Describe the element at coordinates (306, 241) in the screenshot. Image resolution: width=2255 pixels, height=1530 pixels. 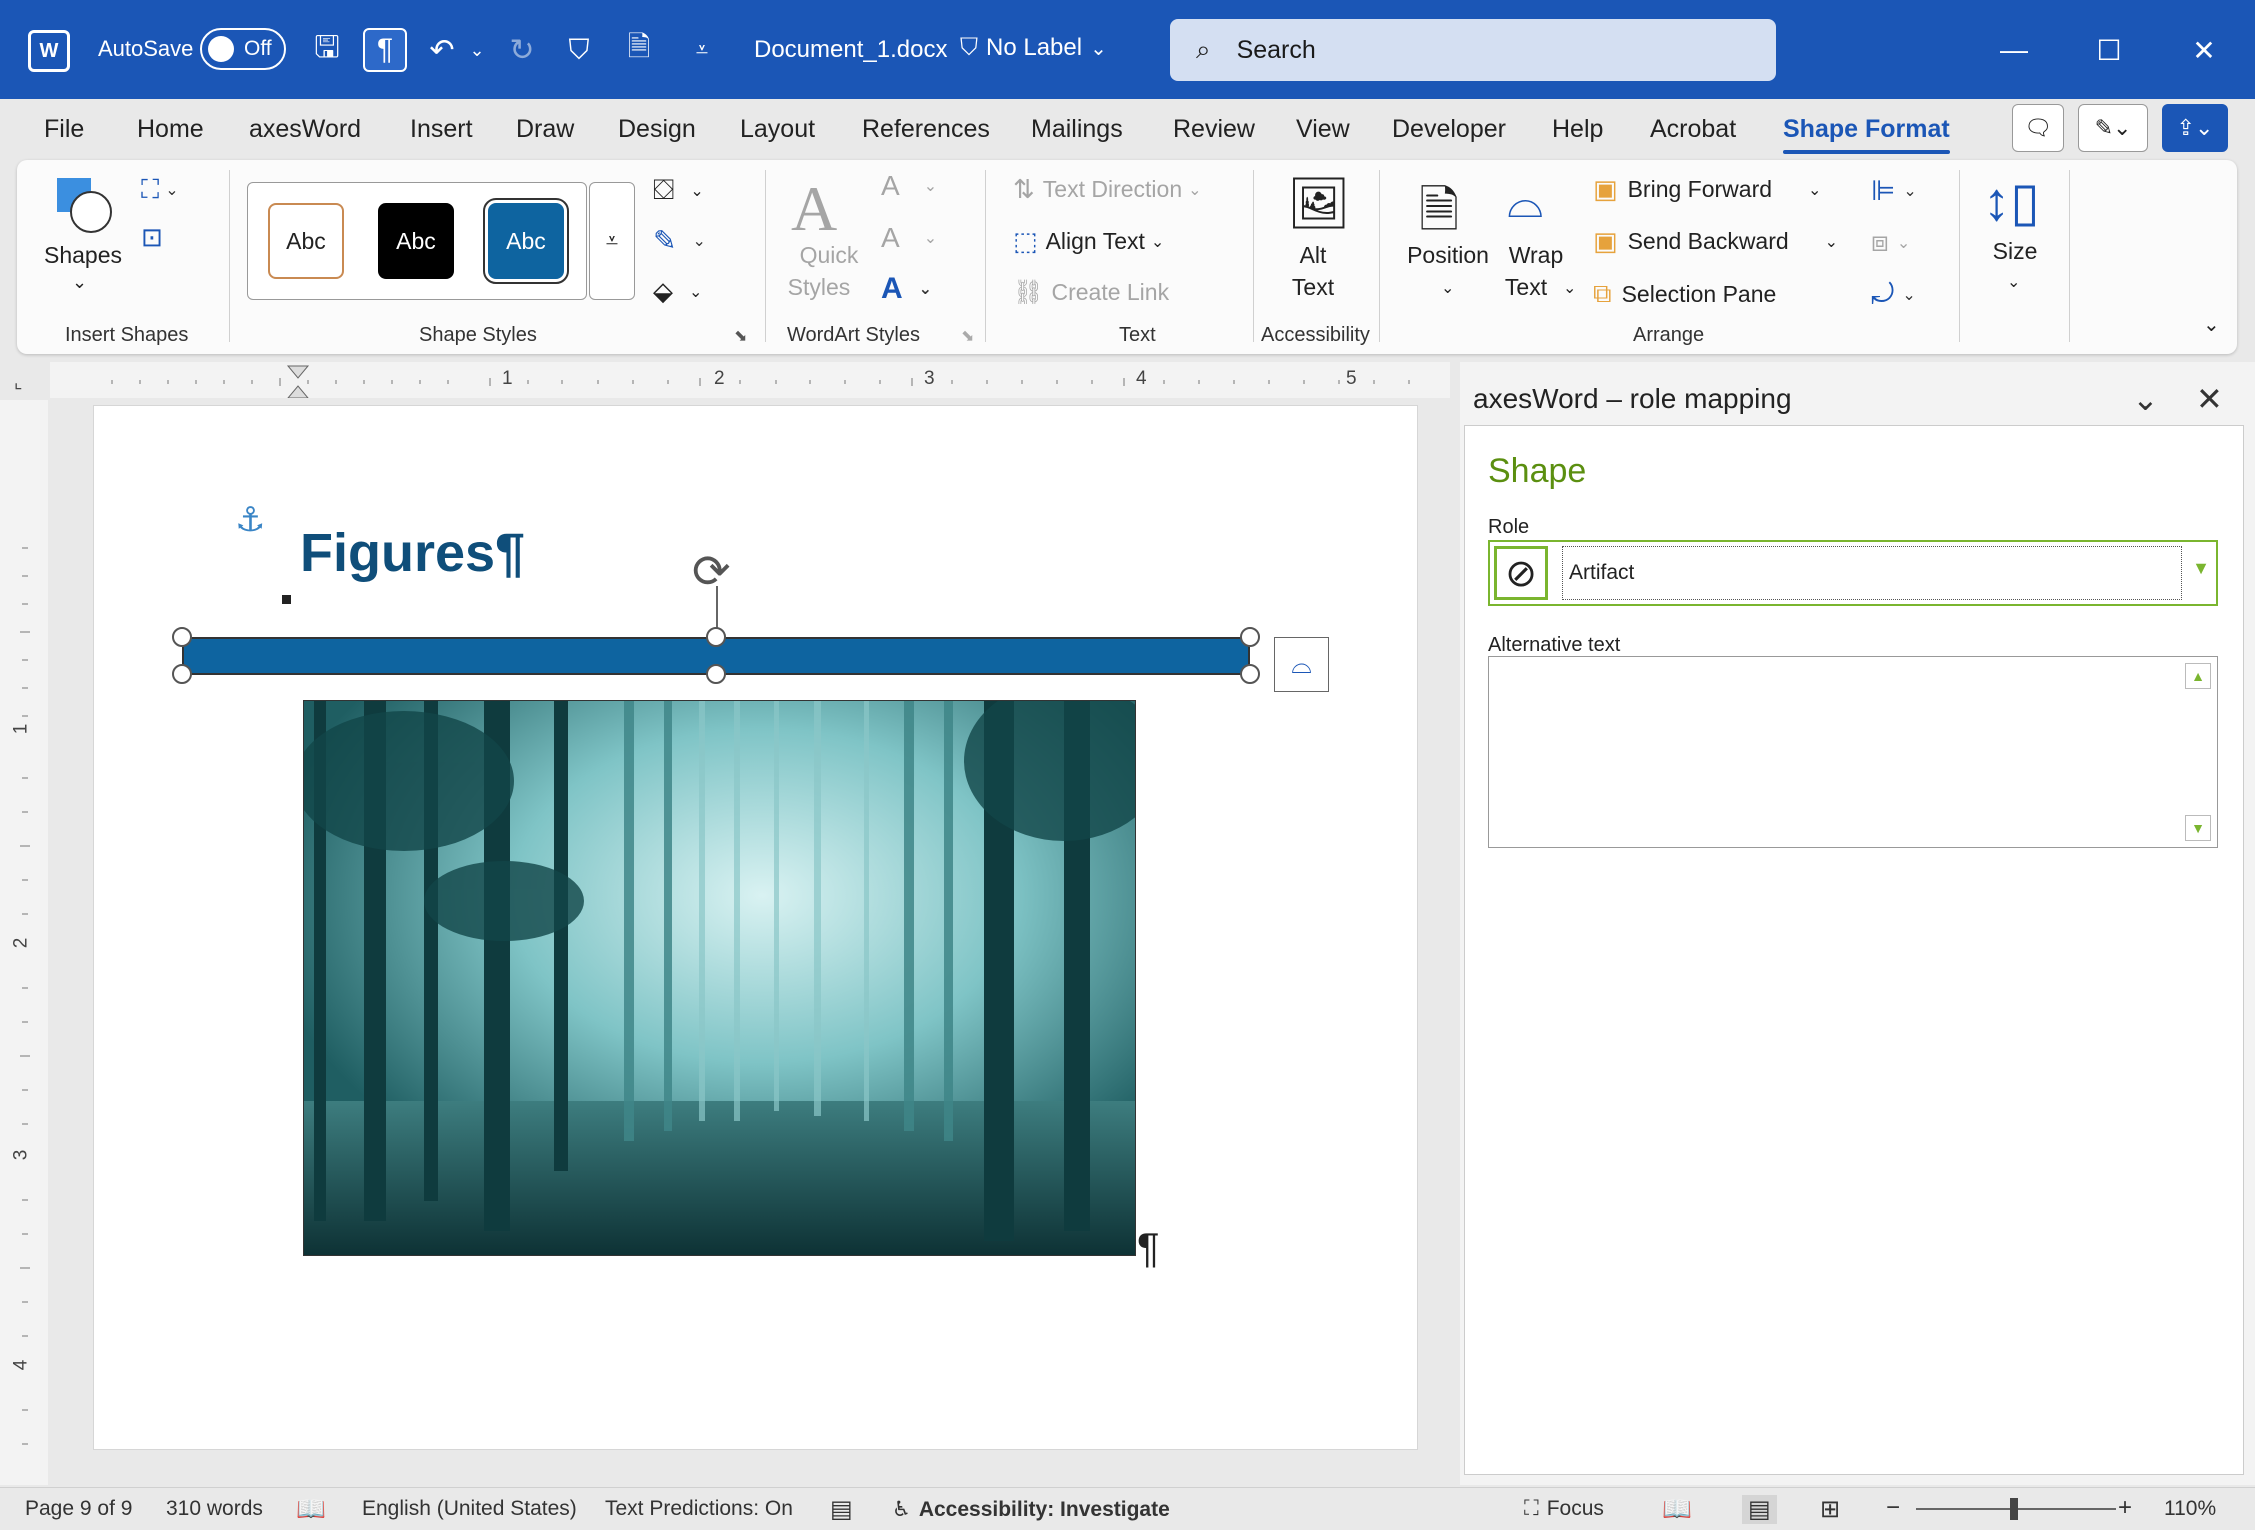
I see `shape-style-outline: Abc` at that location.